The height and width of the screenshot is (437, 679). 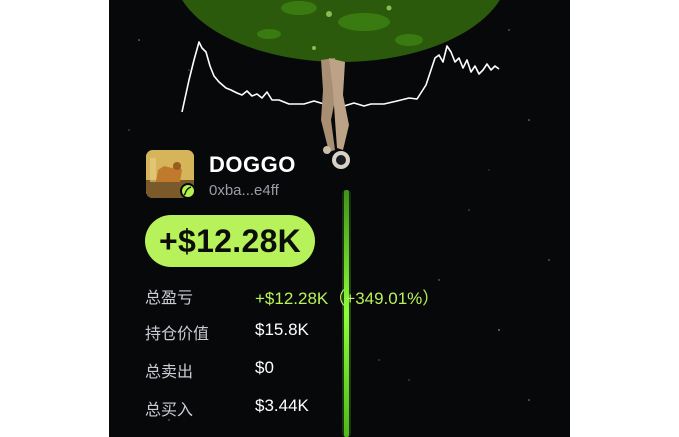 I want to click on pnl-headline-badge: +$12.28K, so click(x=230, y=241).